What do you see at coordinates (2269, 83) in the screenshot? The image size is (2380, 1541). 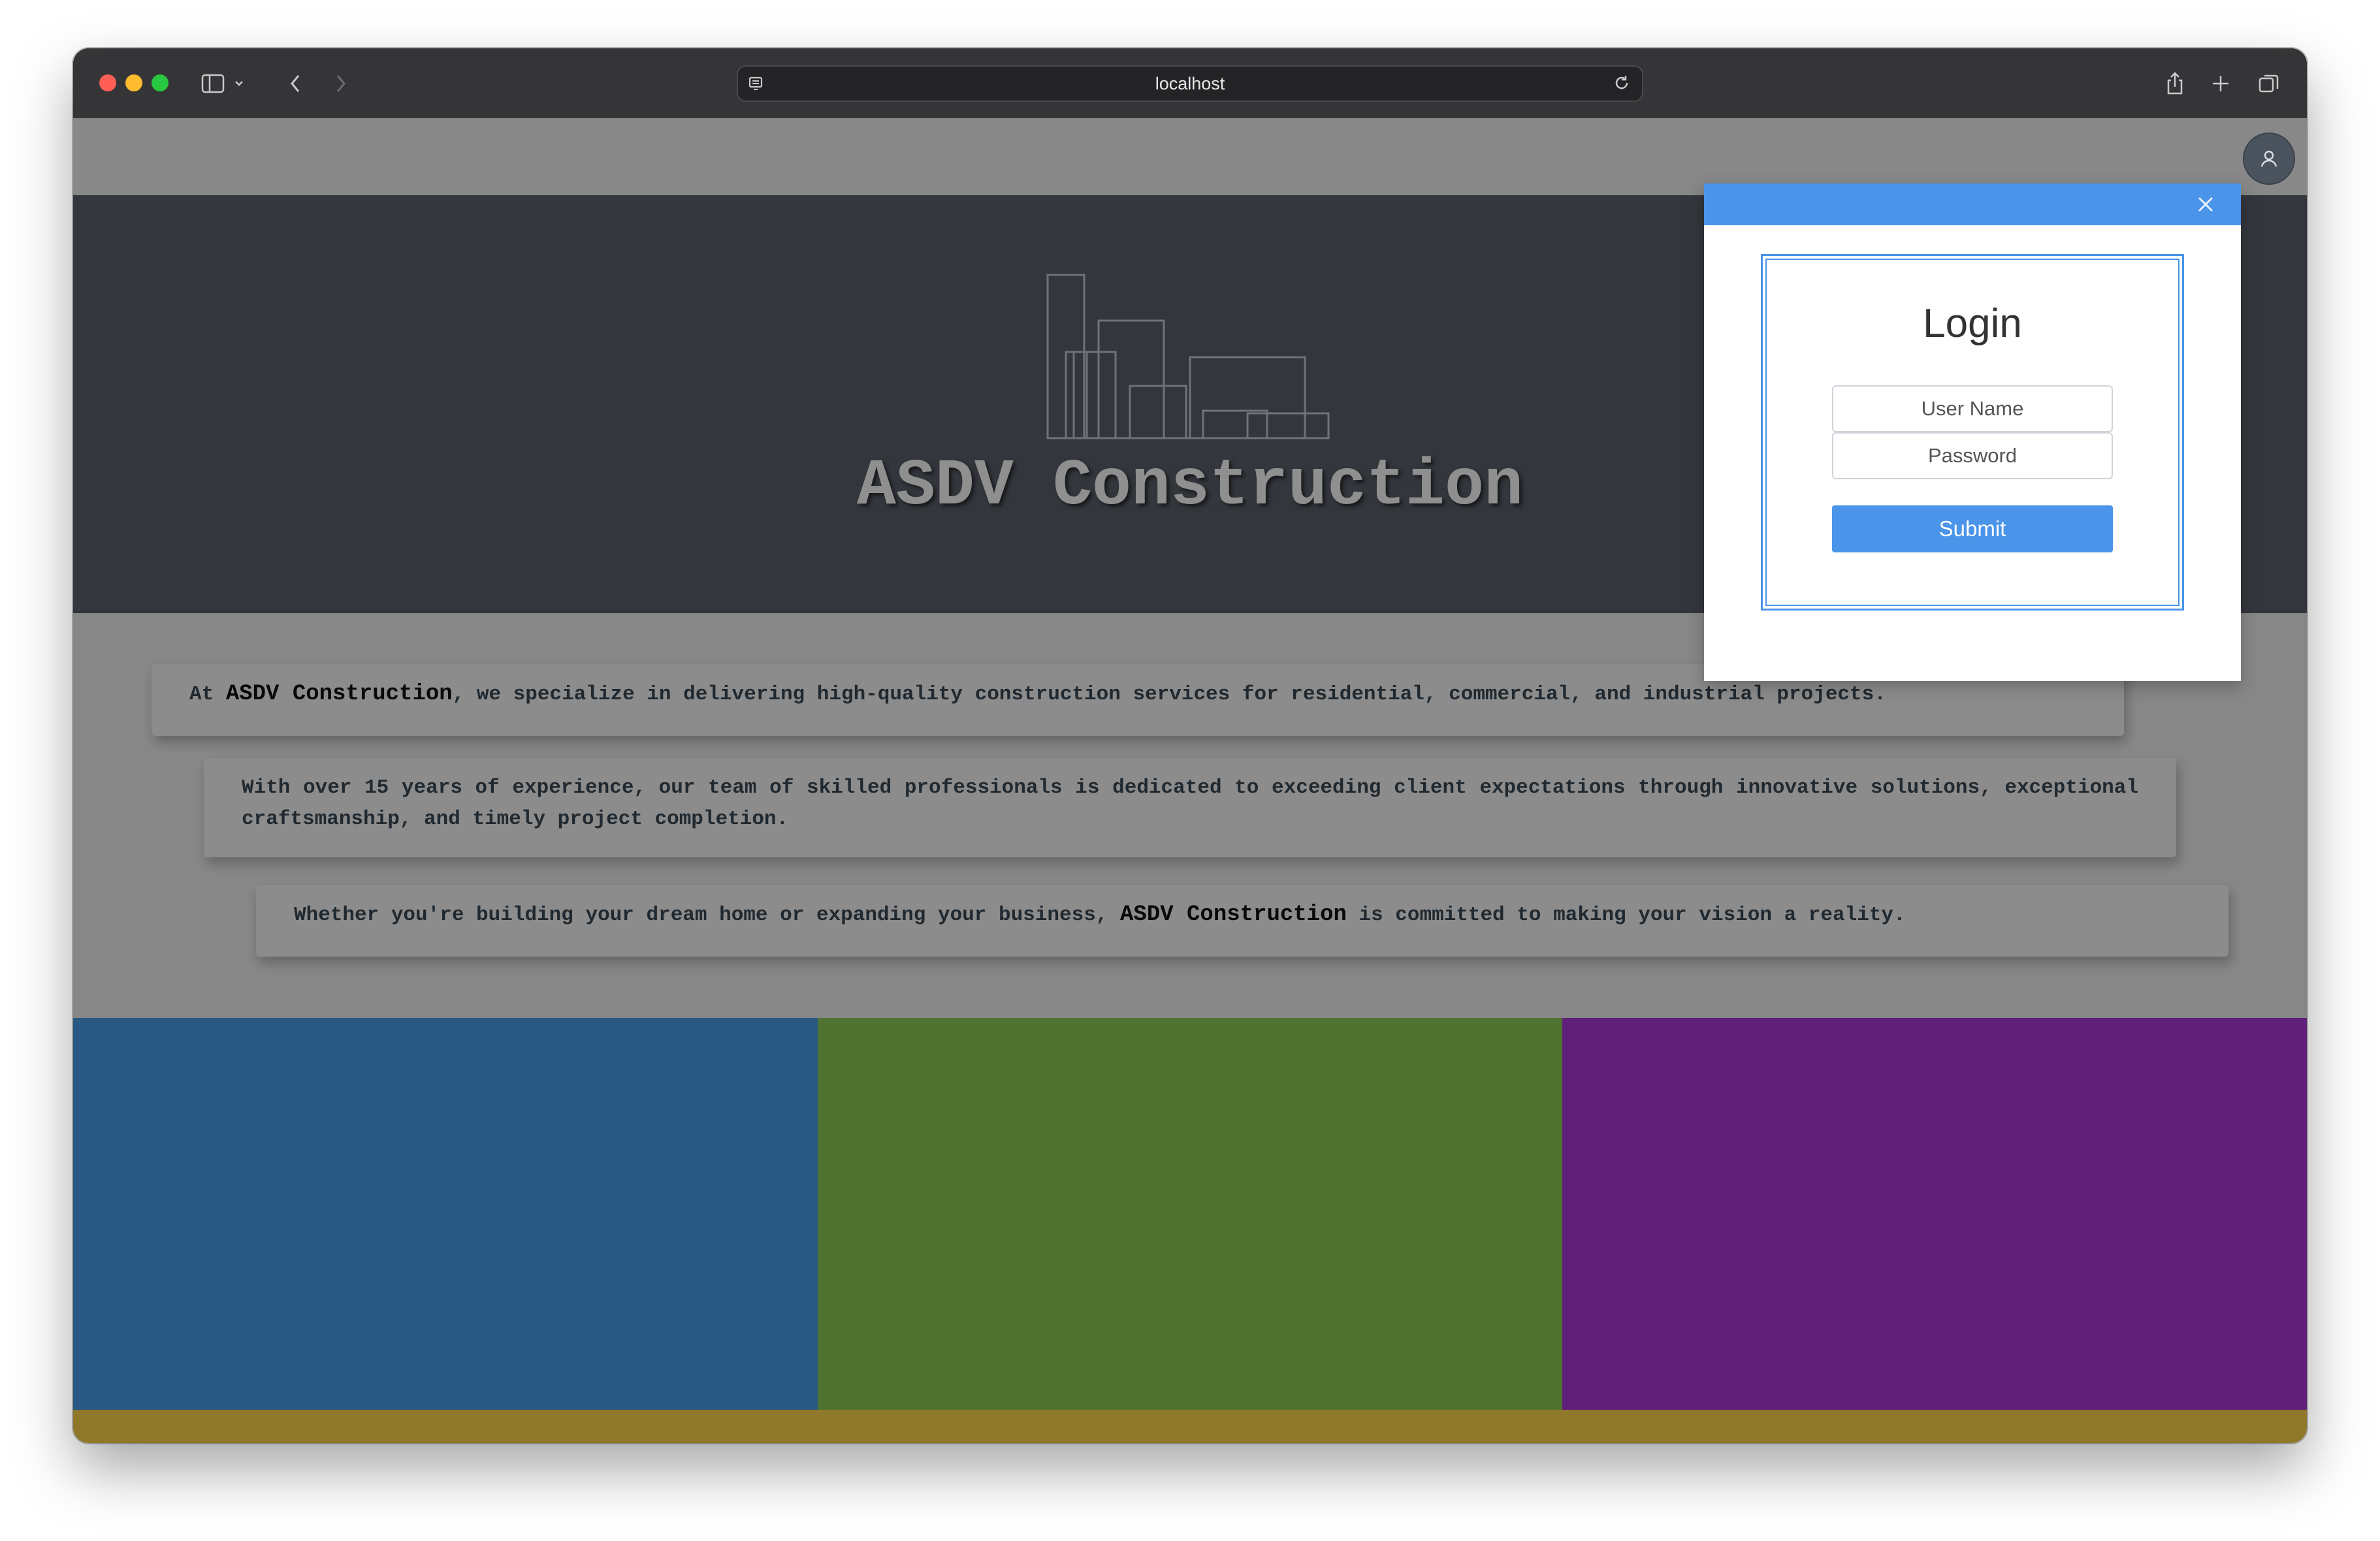 I see `tabs-icon` at bounding box center [2269, 83].